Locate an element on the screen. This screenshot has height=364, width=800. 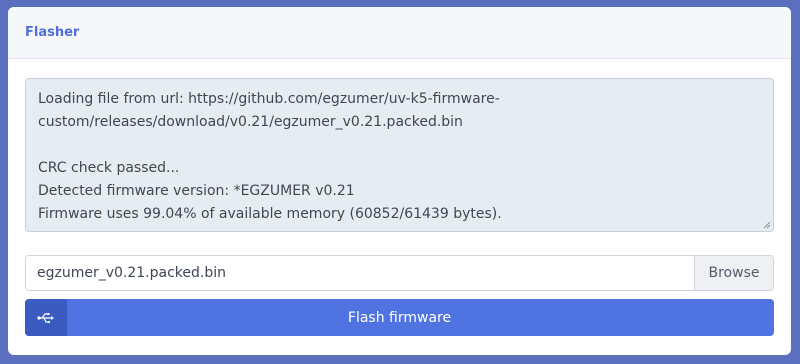
file-input-group: egzumer_v0.21.packed.bin Browse is located at coordinates (399, 273).